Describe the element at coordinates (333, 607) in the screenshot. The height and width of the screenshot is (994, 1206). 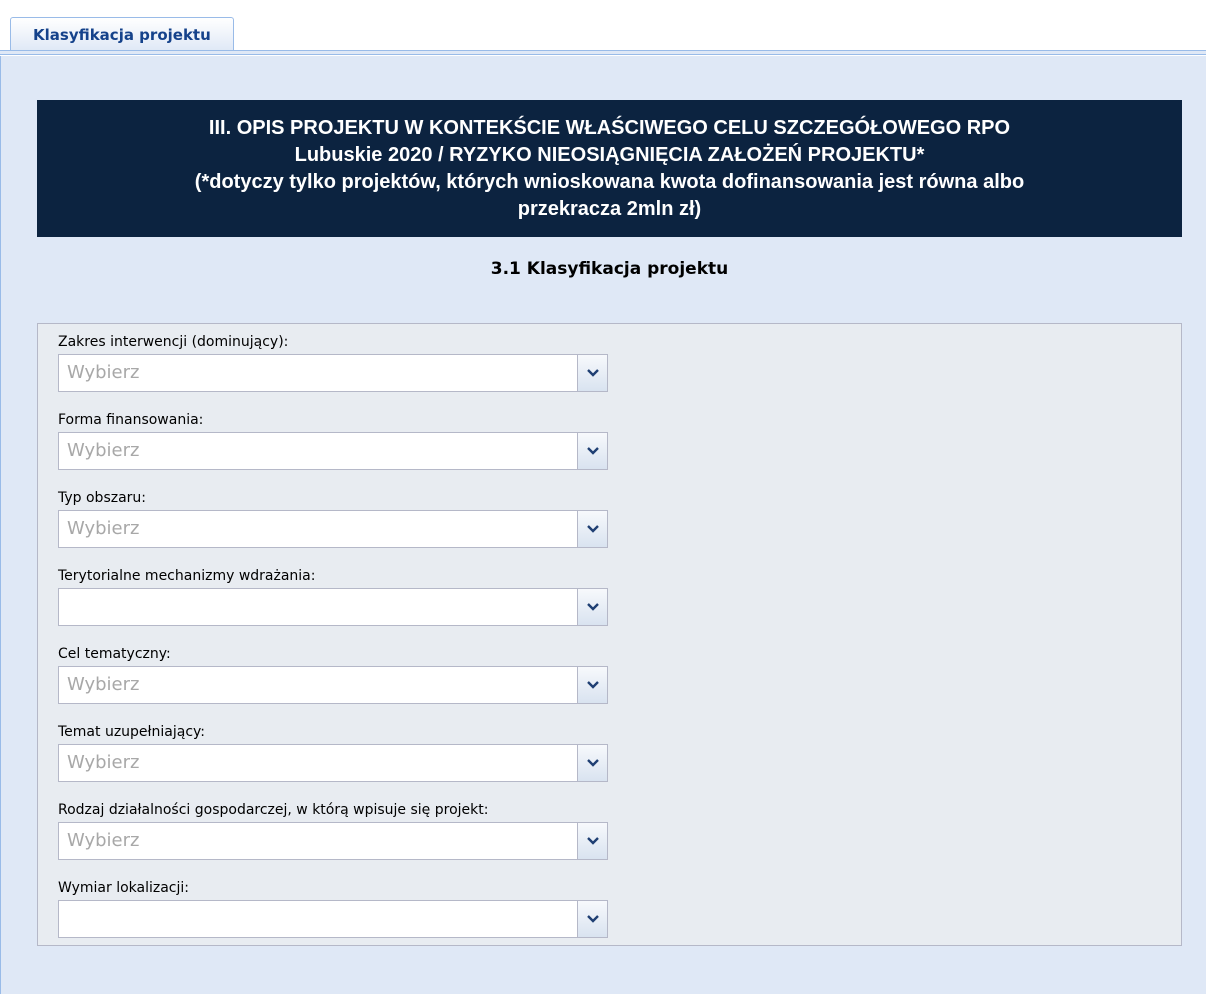
I see `terytorialne-mechanizmy-combo` at that location.